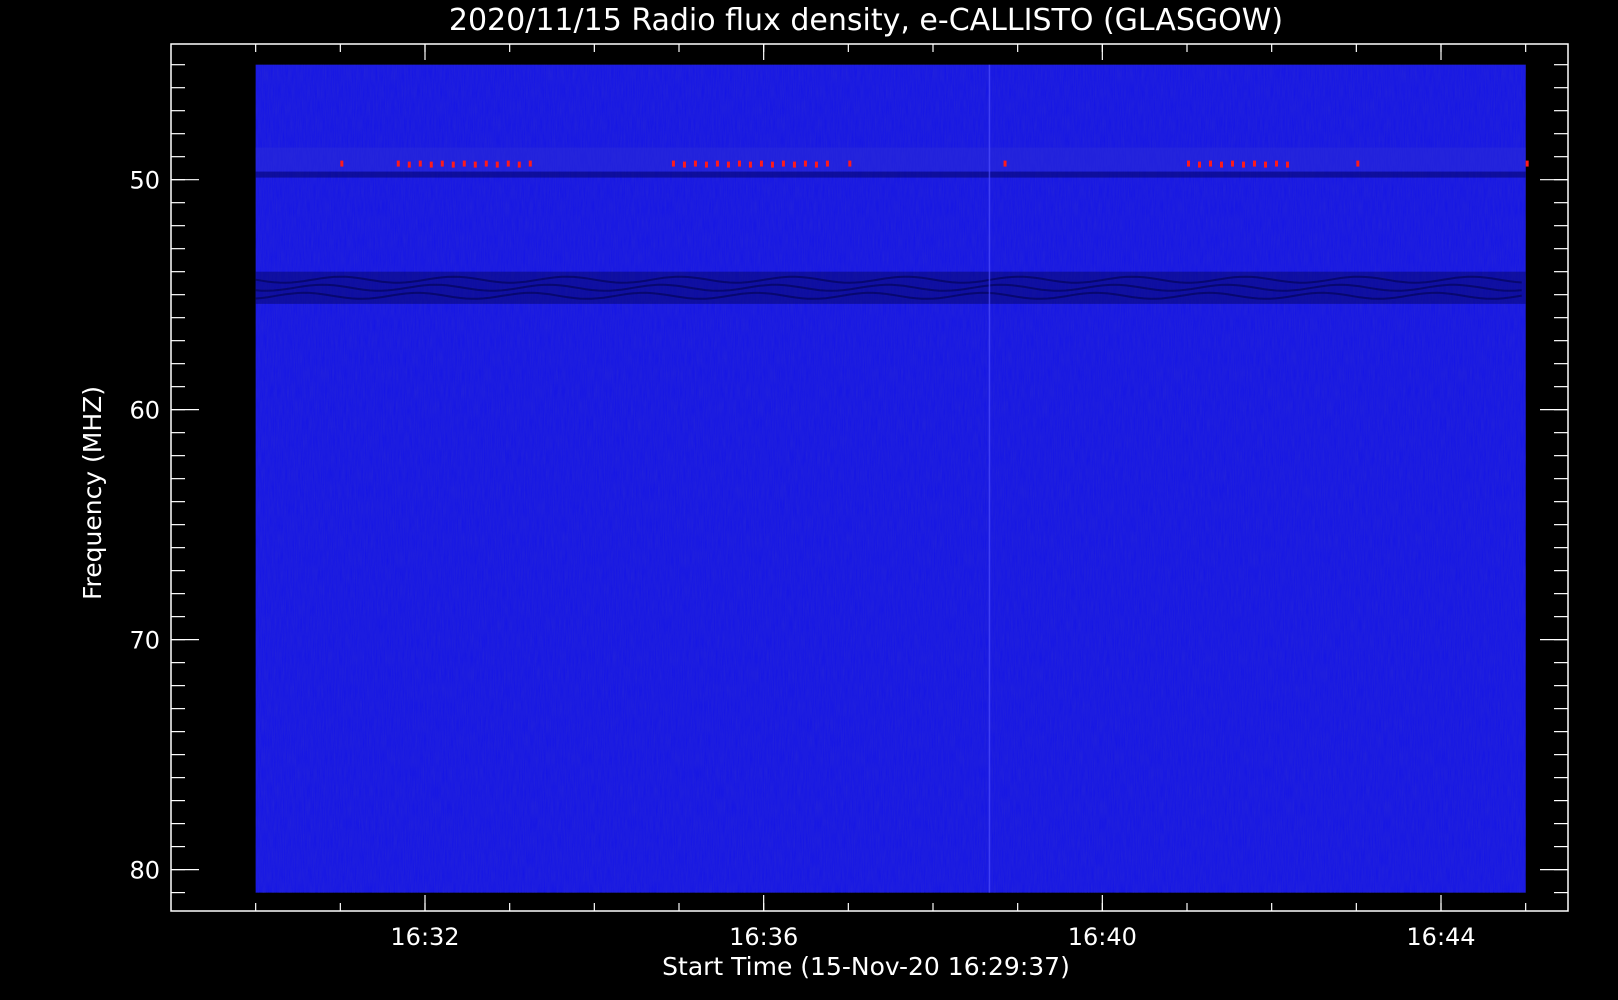  Describe the element at coordinates (144, 641) in the screenshot. I see `y-tick-label: 70` at that location.